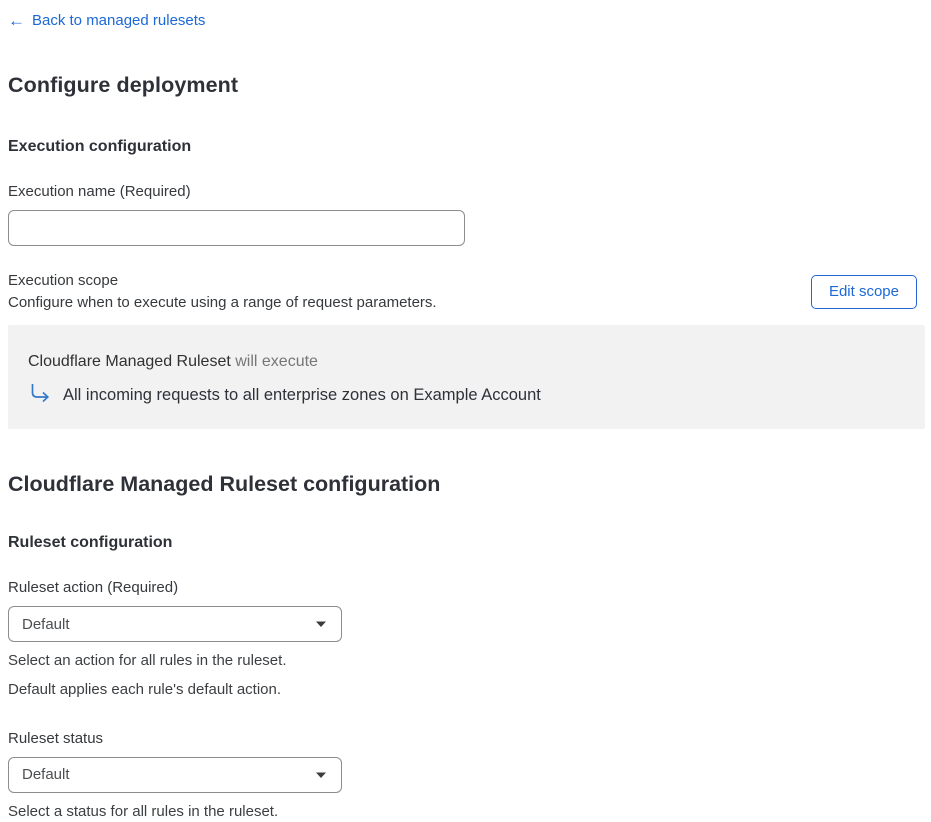 This screenshot has width=931, height=822. What do you see at coordinates (175, 624) in the screenshot?
I see `ruleset-action-select: Default` at bounding box center [175, 624].